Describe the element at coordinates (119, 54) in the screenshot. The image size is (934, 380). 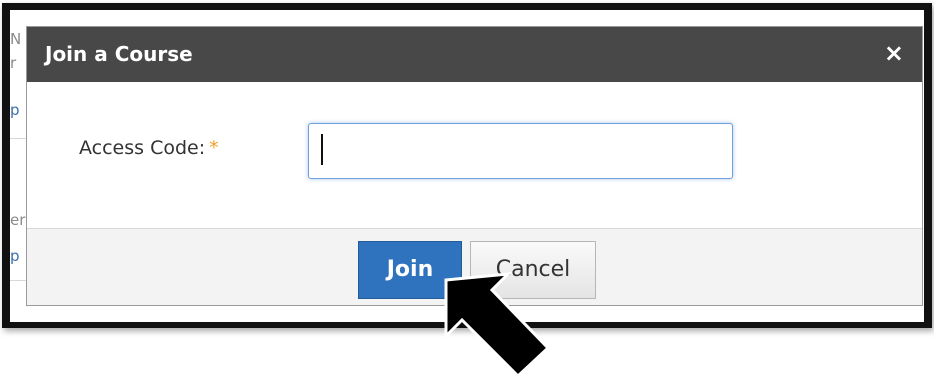
I see `dialog-title: Join a Course` at that location.